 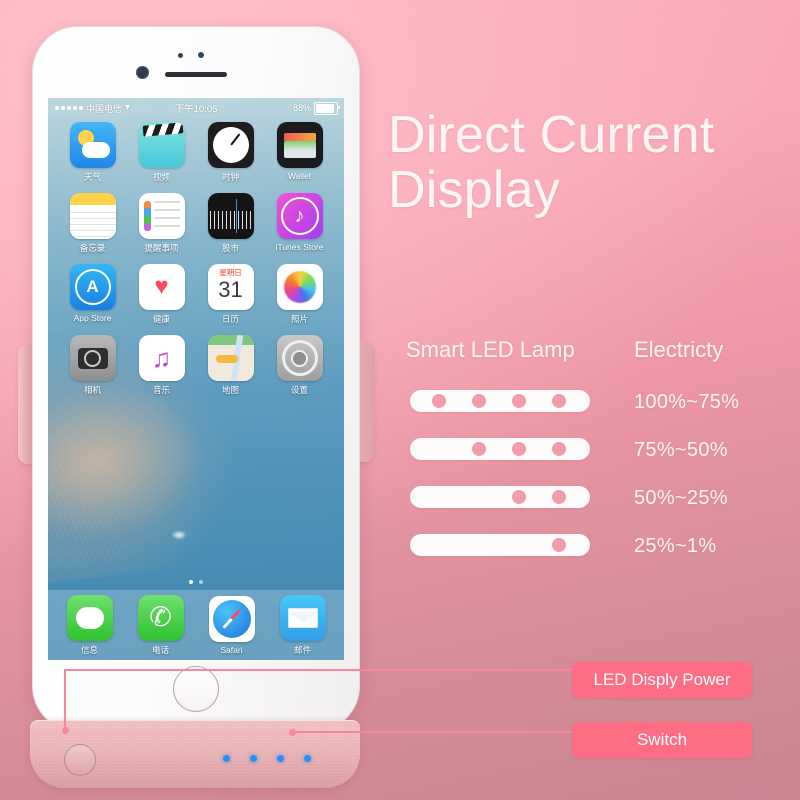 I want to click on home-button, so click(x=196, y=689).